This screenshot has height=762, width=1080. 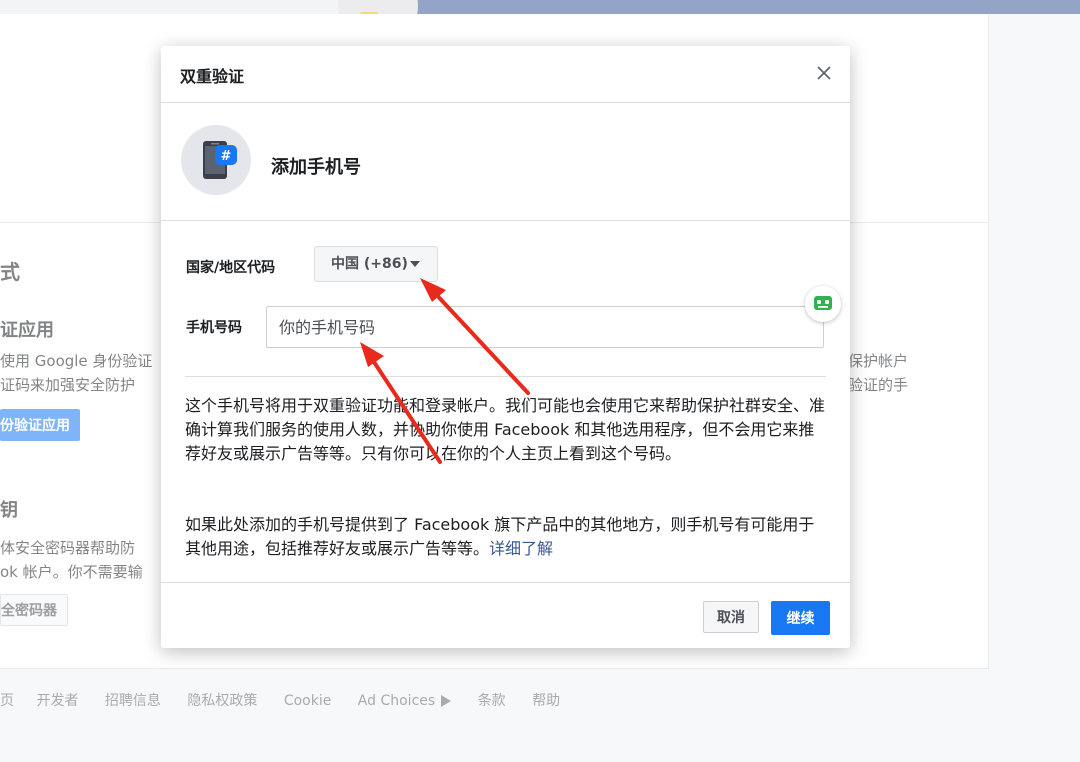 I want to click on phone-number-input, so click(x=545, y=327).